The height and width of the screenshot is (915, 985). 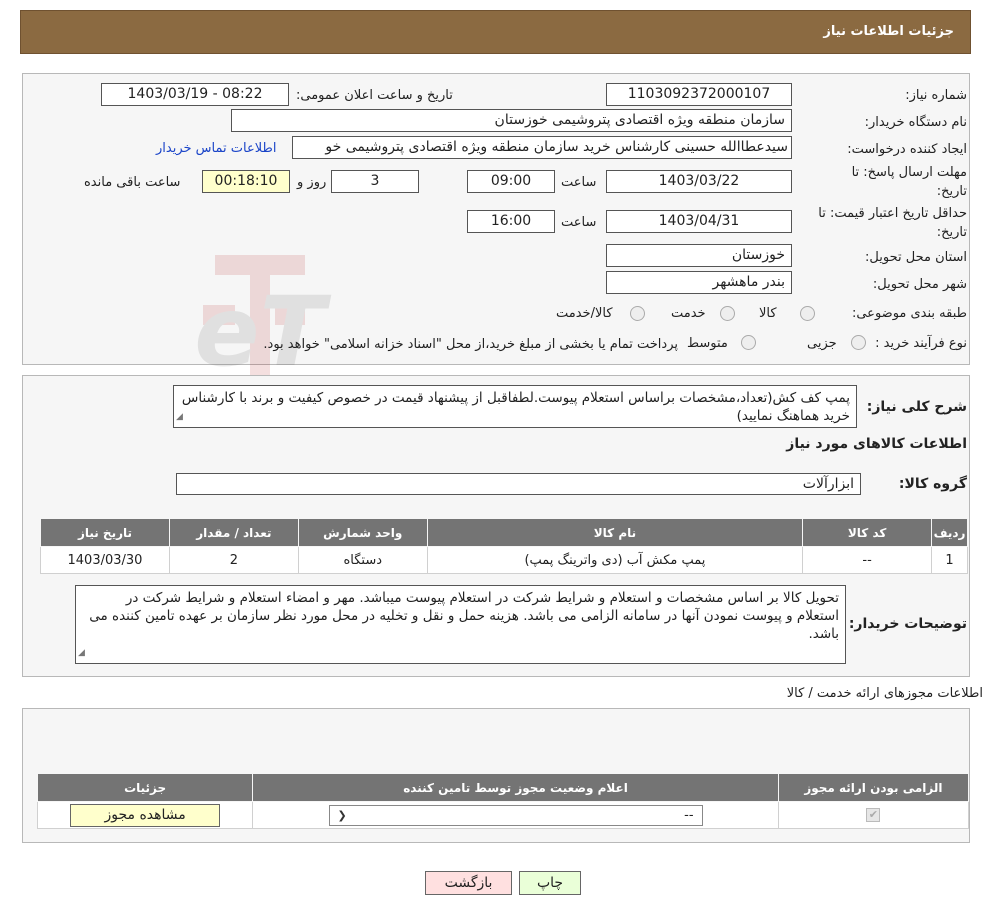 What do you see at coordinates (342, 815) in the screenshot?
I see `chevron-down-icon: ❯` at bounding box center [342, 815].